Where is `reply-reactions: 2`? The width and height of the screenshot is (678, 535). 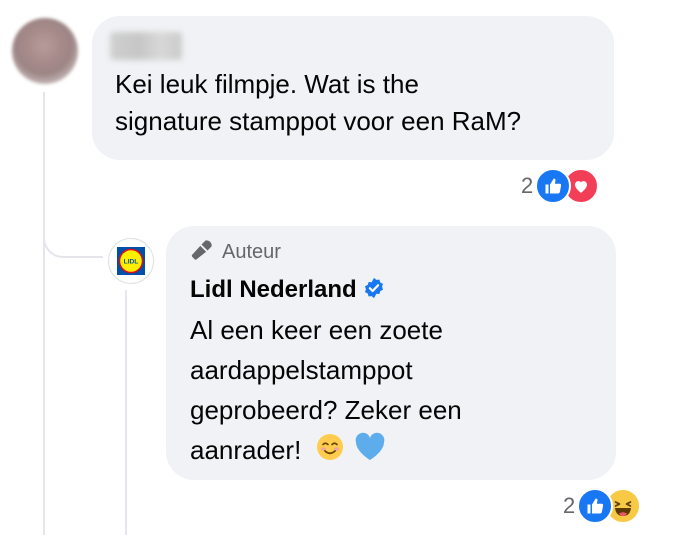
reply-reactions: 2 is located at coordinates (602, 506).